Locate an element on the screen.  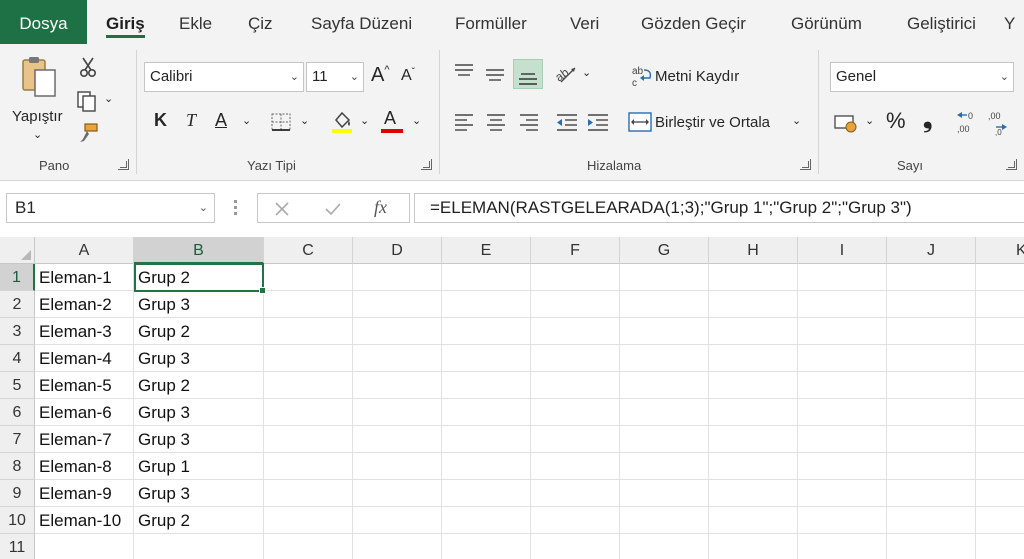
paste-button: Yapıştır ⌄ is located at coordinates (39, 98).